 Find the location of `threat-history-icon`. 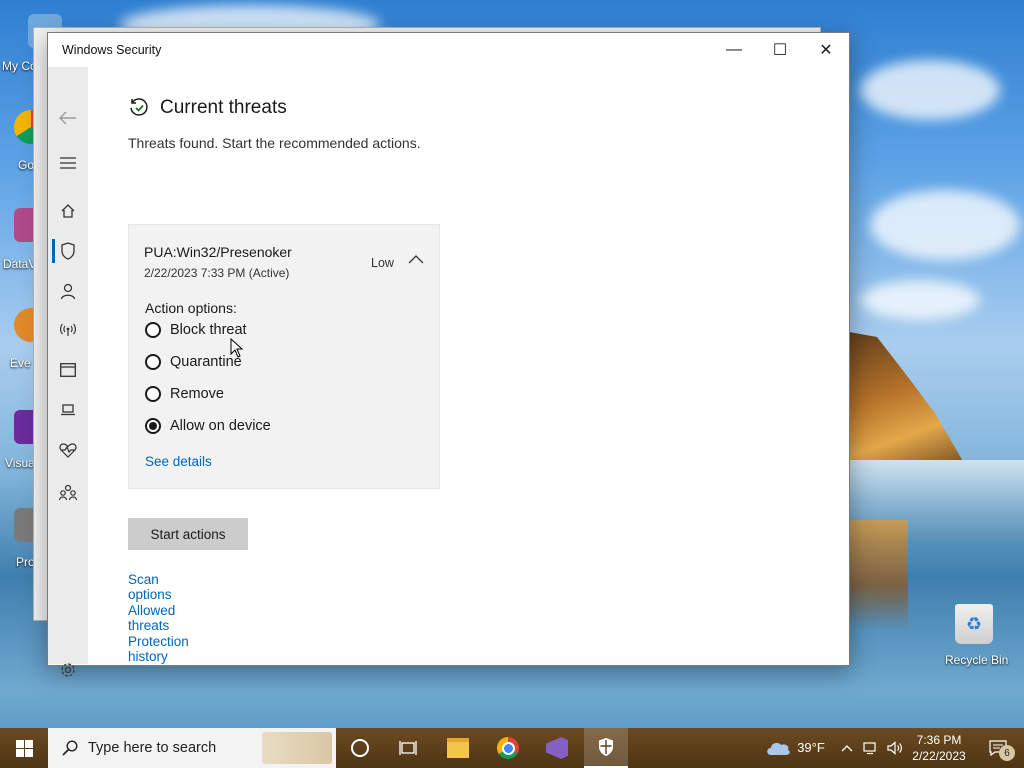

threat-history-icon is located at coordinates (139, 107).